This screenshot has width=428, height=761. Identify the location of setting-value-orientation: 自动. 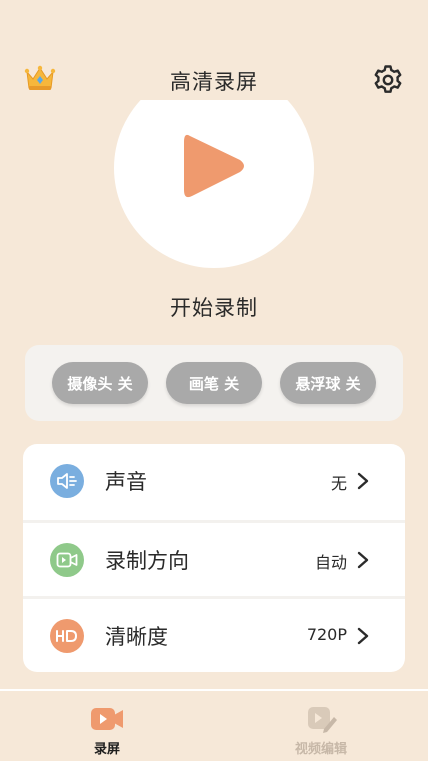
(330, 562).